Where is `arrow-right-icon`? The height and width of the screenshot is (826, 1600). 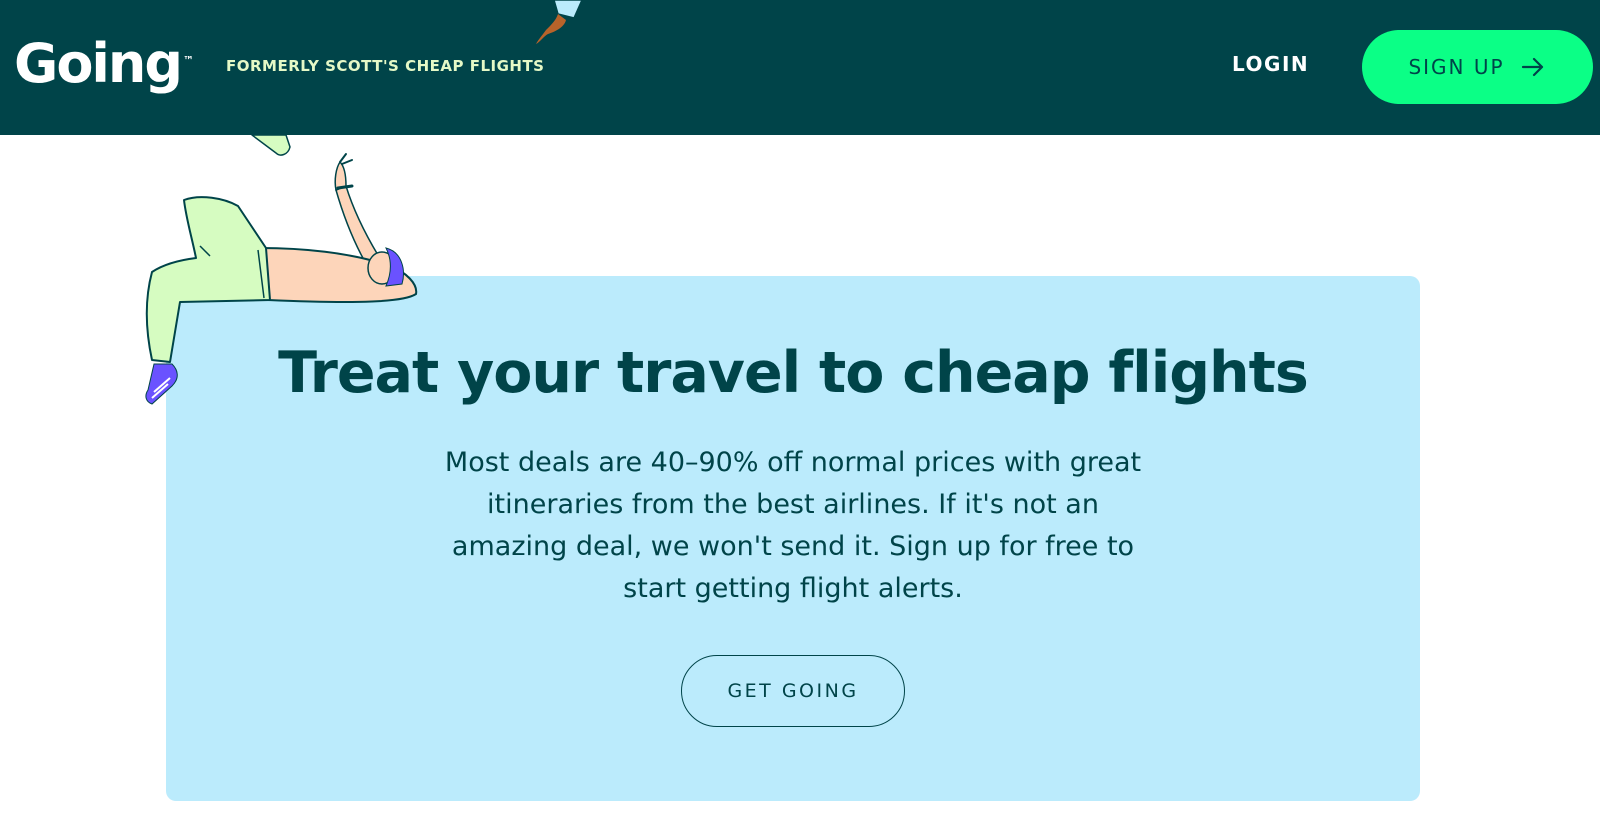
arrow-right-icon is located at coordinates (1532, 67).